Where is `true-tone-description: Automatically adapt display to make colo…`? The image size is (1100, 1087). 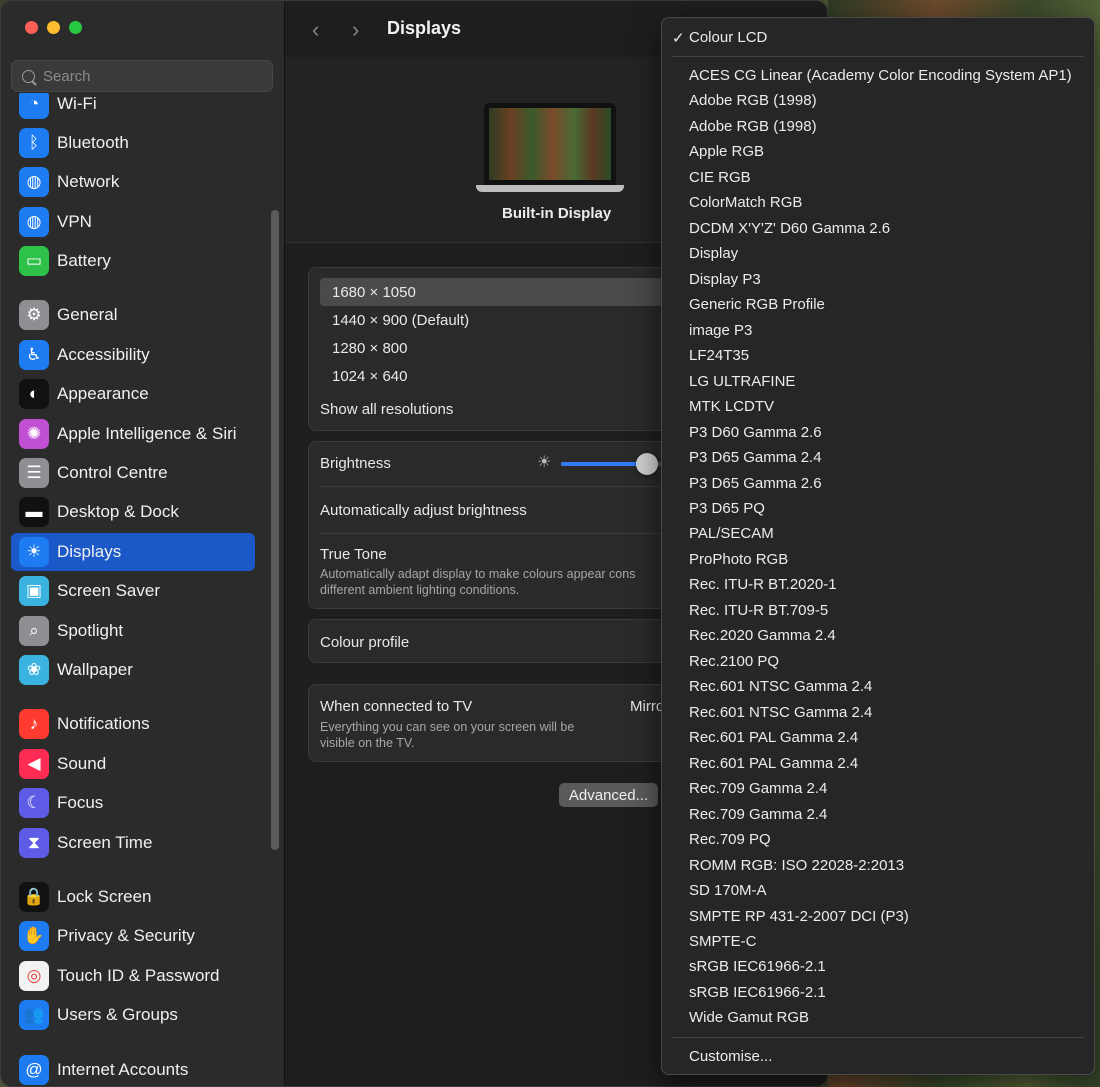
true-tone-description: Automatically adapt display to make colo… is located at coordinates (478, 574).